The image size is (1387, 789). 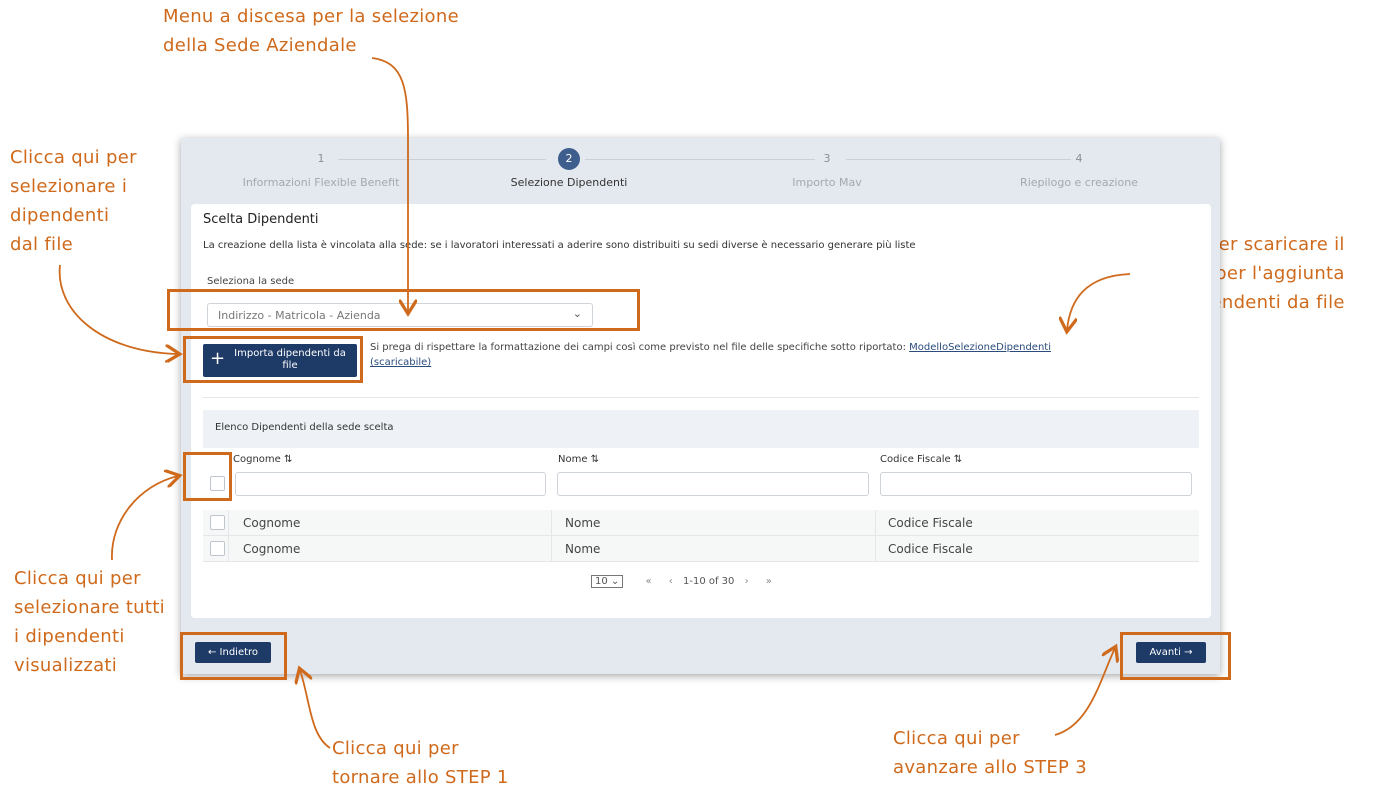 What do you see at coordinates (118, 309) in the screenshot?
I see `arrow-import` at bounding box center [118, 309].